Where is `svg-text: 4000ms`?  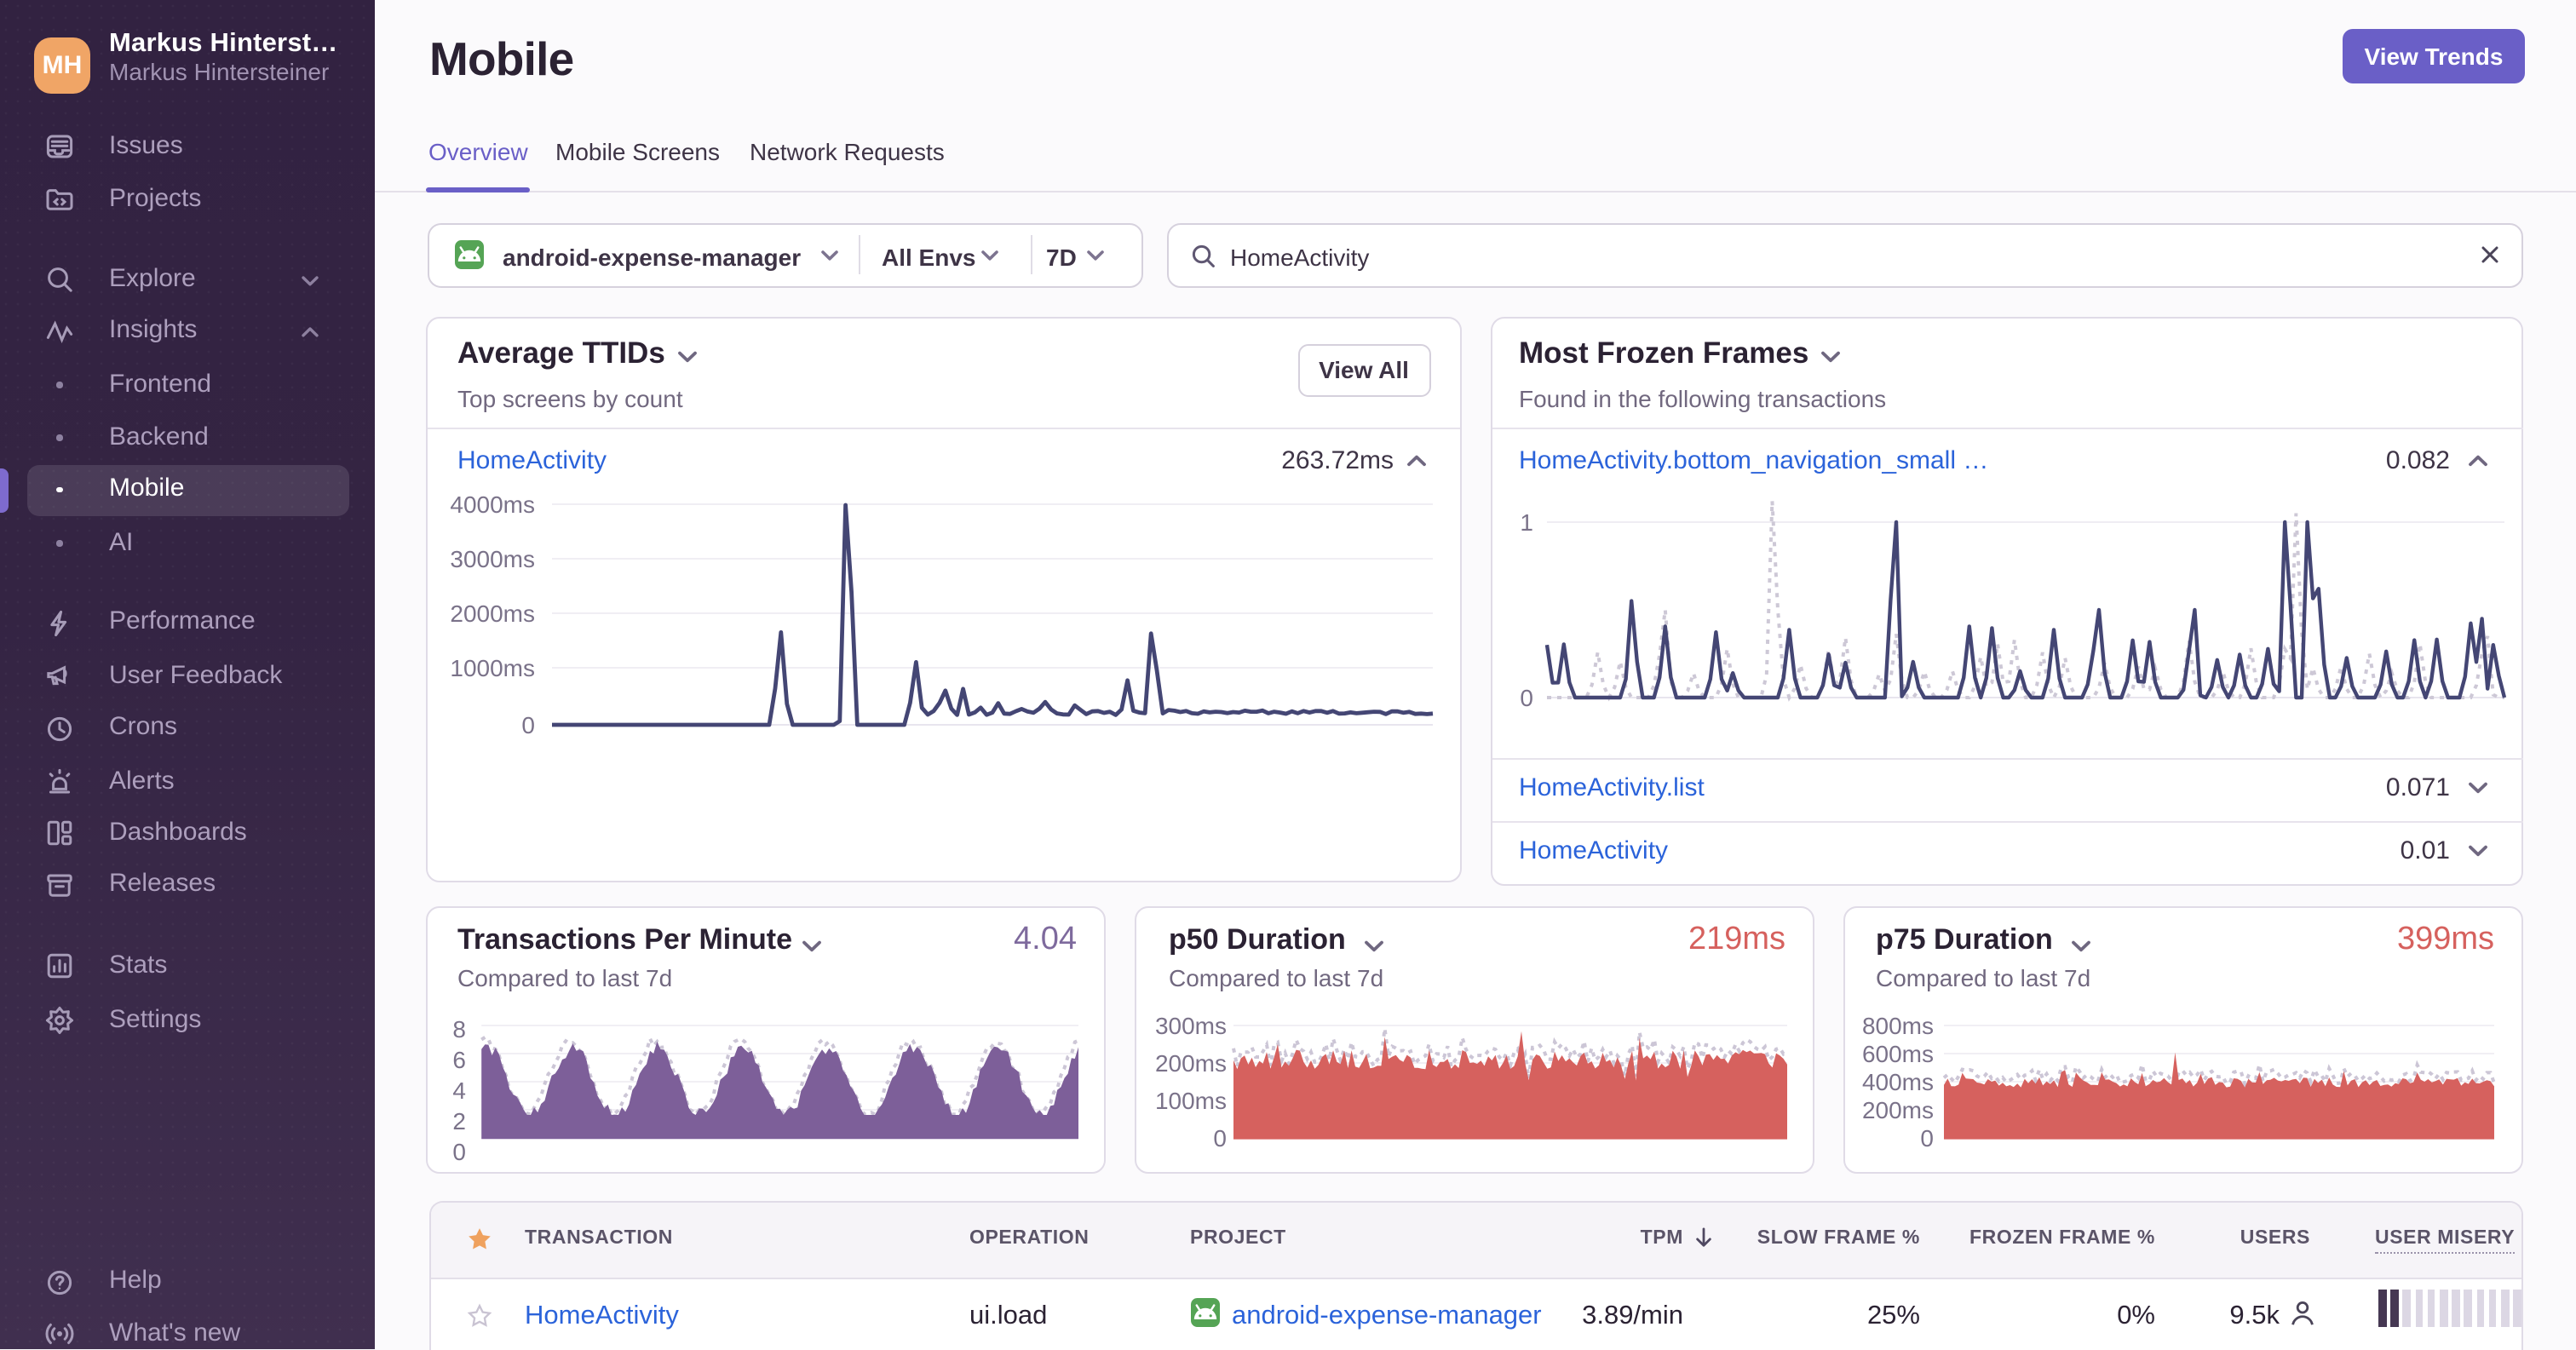 svg-text: 4000ms is located at coordinates (492, 504).